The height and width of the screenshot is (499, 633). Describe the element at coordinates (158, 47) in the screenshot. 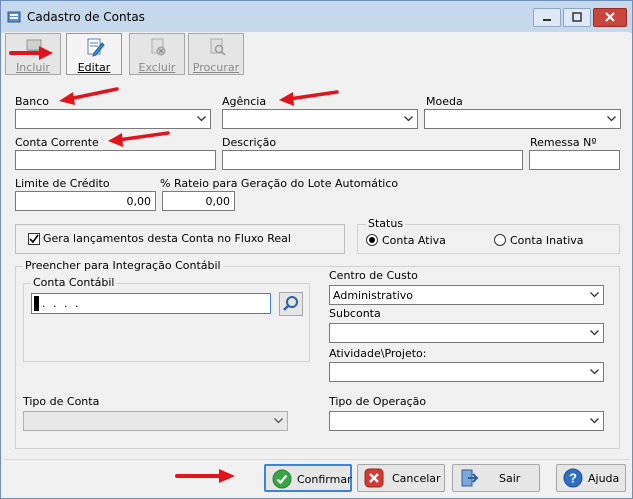

I see `delete-record-icon` at that location.